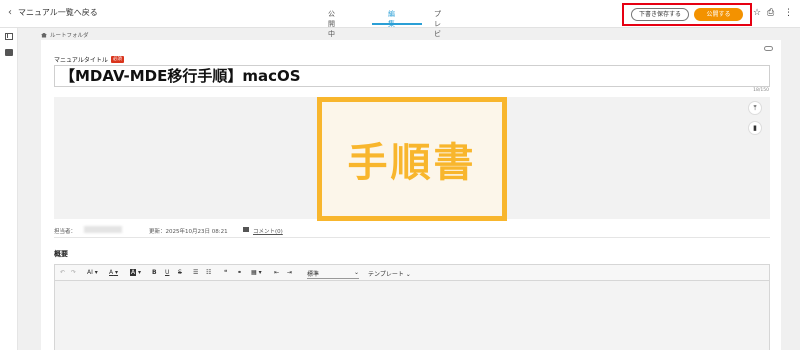  I want to click on cover-text: 手順書, so click(412, 163).